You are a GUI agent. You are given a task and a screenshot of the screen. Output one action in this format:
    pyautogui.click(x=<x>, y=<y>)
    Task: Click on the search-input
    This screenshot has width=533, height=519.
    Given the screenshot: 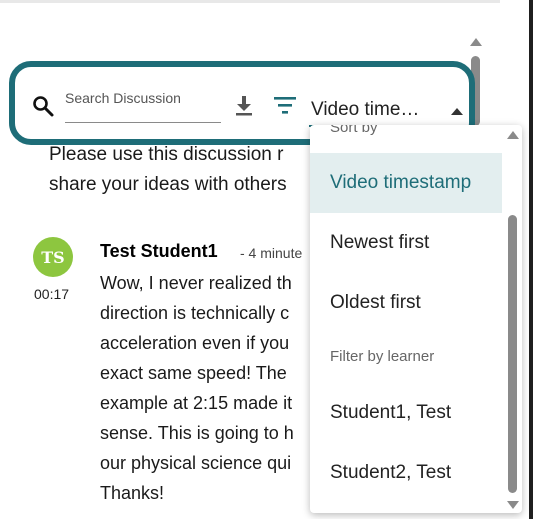 What is the action you would take?
    pyautogui.click(x=143, y=105)
    